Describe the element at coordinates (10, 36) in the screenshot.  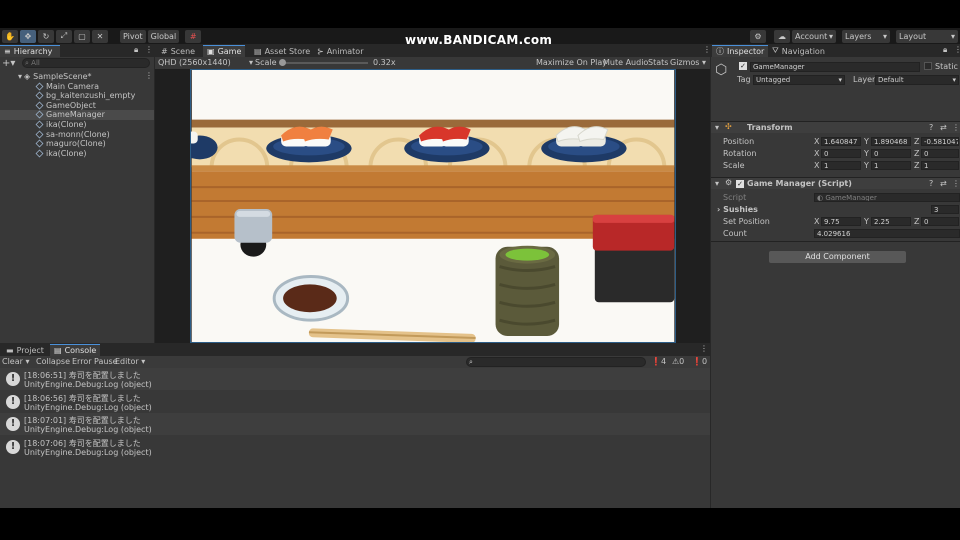
I see `hand-icon: ✋` at that location.